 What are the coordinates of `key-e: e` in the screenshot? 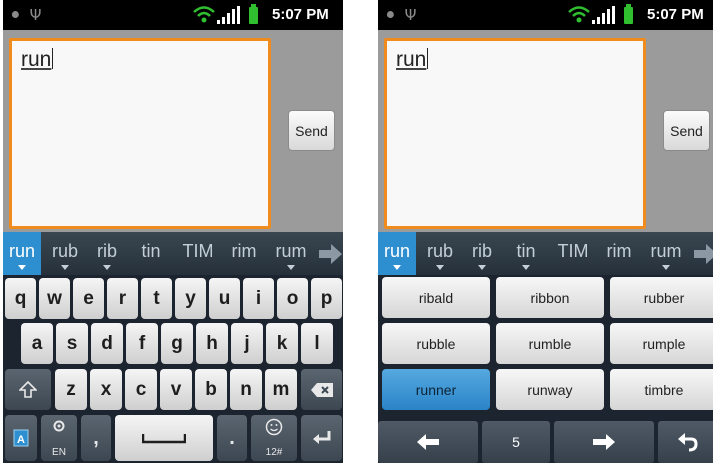 It's located at (88, 298).